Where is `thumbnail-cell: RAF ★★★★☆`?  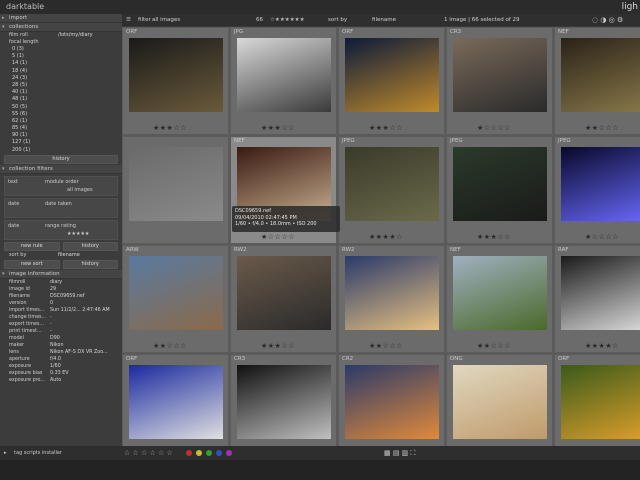
thumbnail-cell: RAF ★★★★☆ is located at coordinates (597, 299).